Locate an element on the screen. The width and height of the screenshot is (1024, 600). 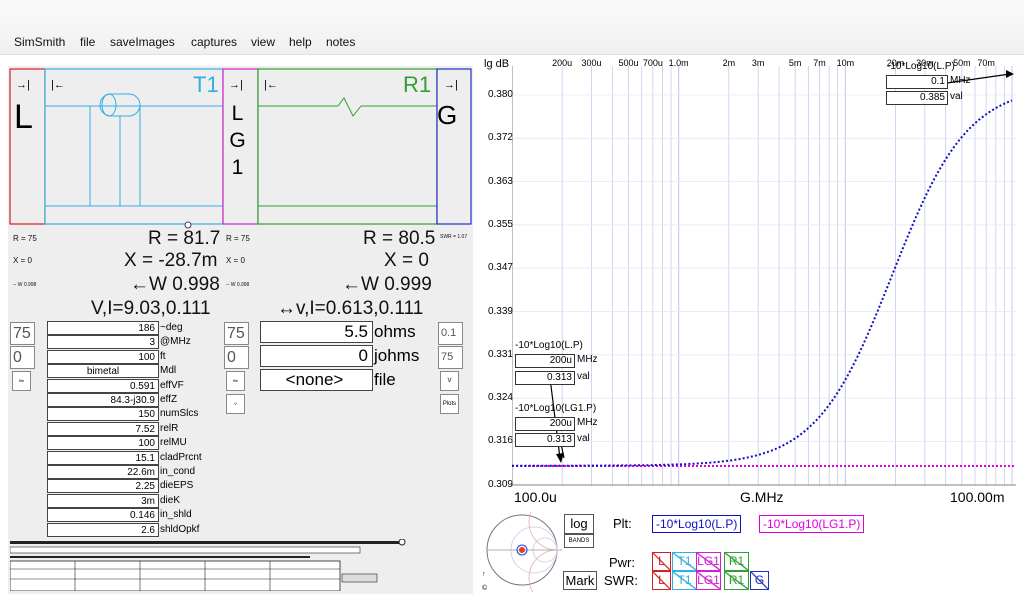
y-axis-label: lg dB is located at coordinates (497, 64).